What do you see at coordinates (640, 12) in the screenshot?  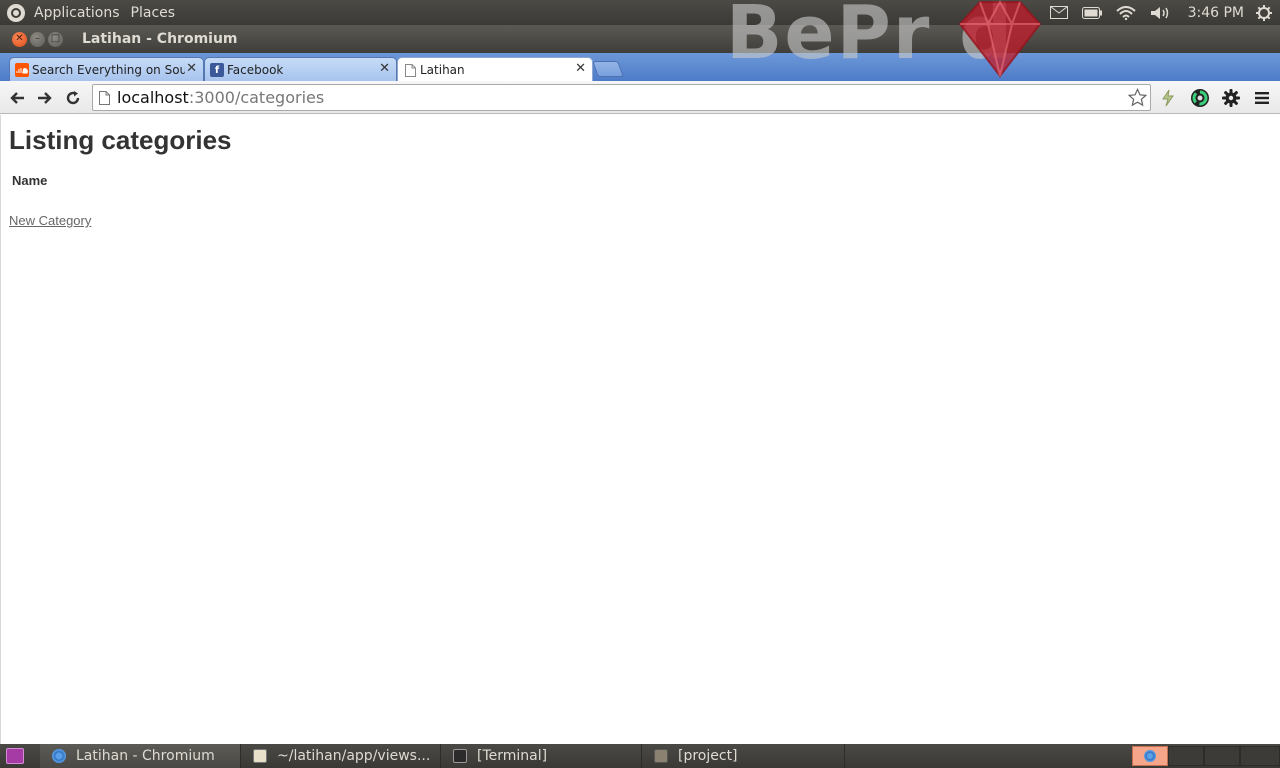 I see `top-panel: Applications Places 3:46 PM` at bounding box center [640, 12].